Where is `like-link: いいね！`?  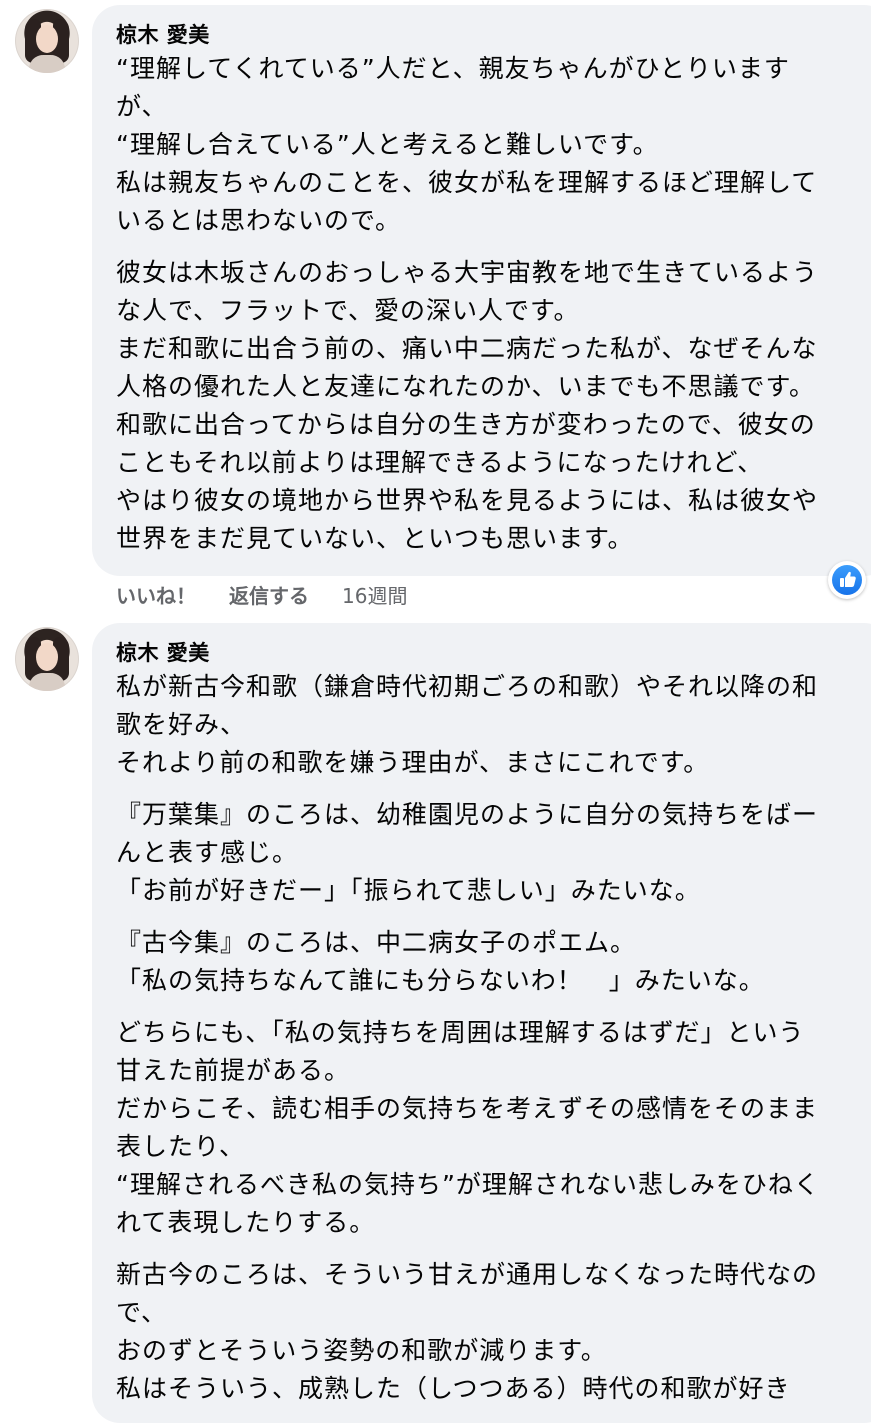 like-link: いいね！ is located at coordinates (156, 596).